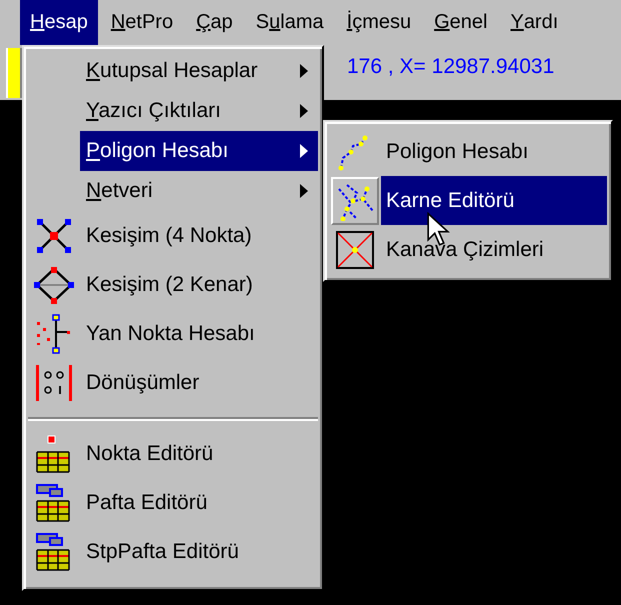  I want to click on menu-bar-item: Çap, so click(214, 22).